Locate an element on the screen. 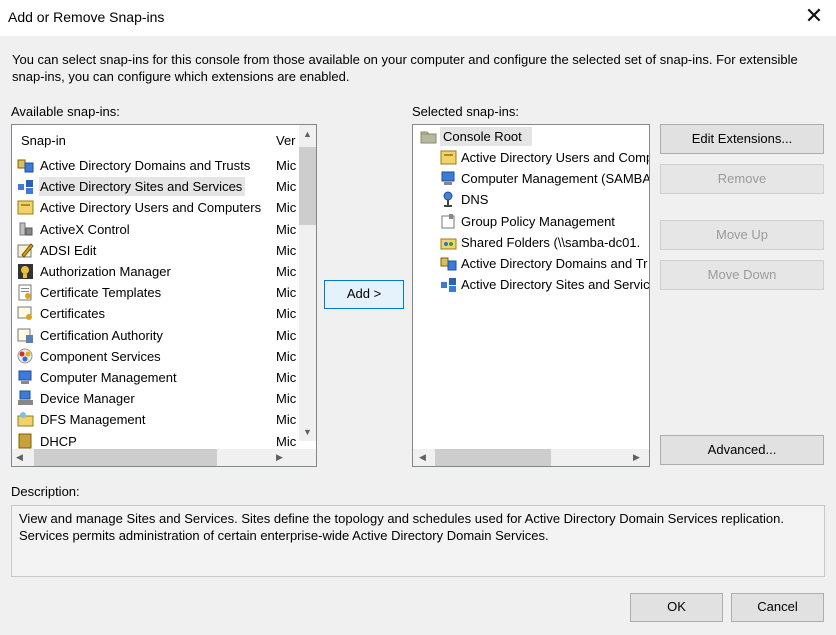  list-item: Active Directory Users and Computers Mic is located at coordinates (154, 207).